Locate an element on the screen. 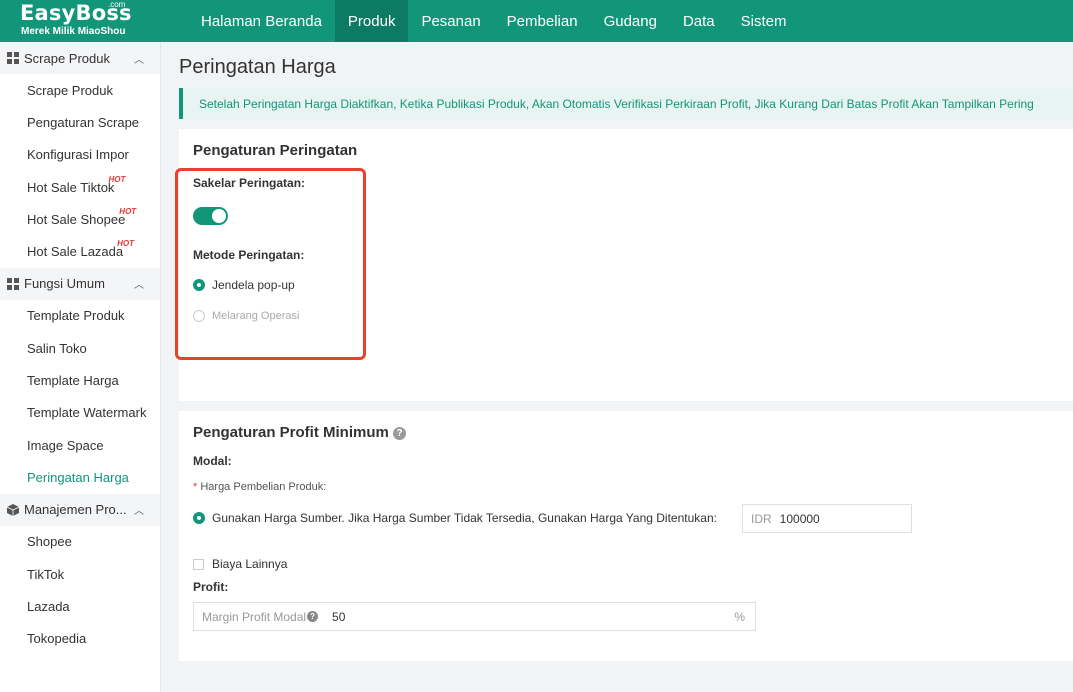 This screenshot has height=692, width=1073. nav-gudang: Gudang is located at coordinates (630, 21).